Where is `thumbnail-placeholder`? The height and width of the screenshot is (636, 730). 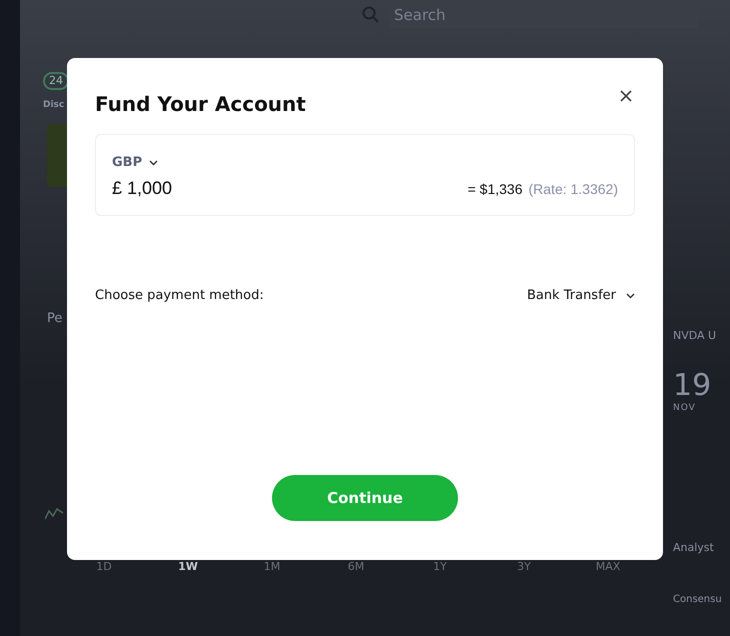 thumbnail-placeholder is located at coordinates (57, 155).